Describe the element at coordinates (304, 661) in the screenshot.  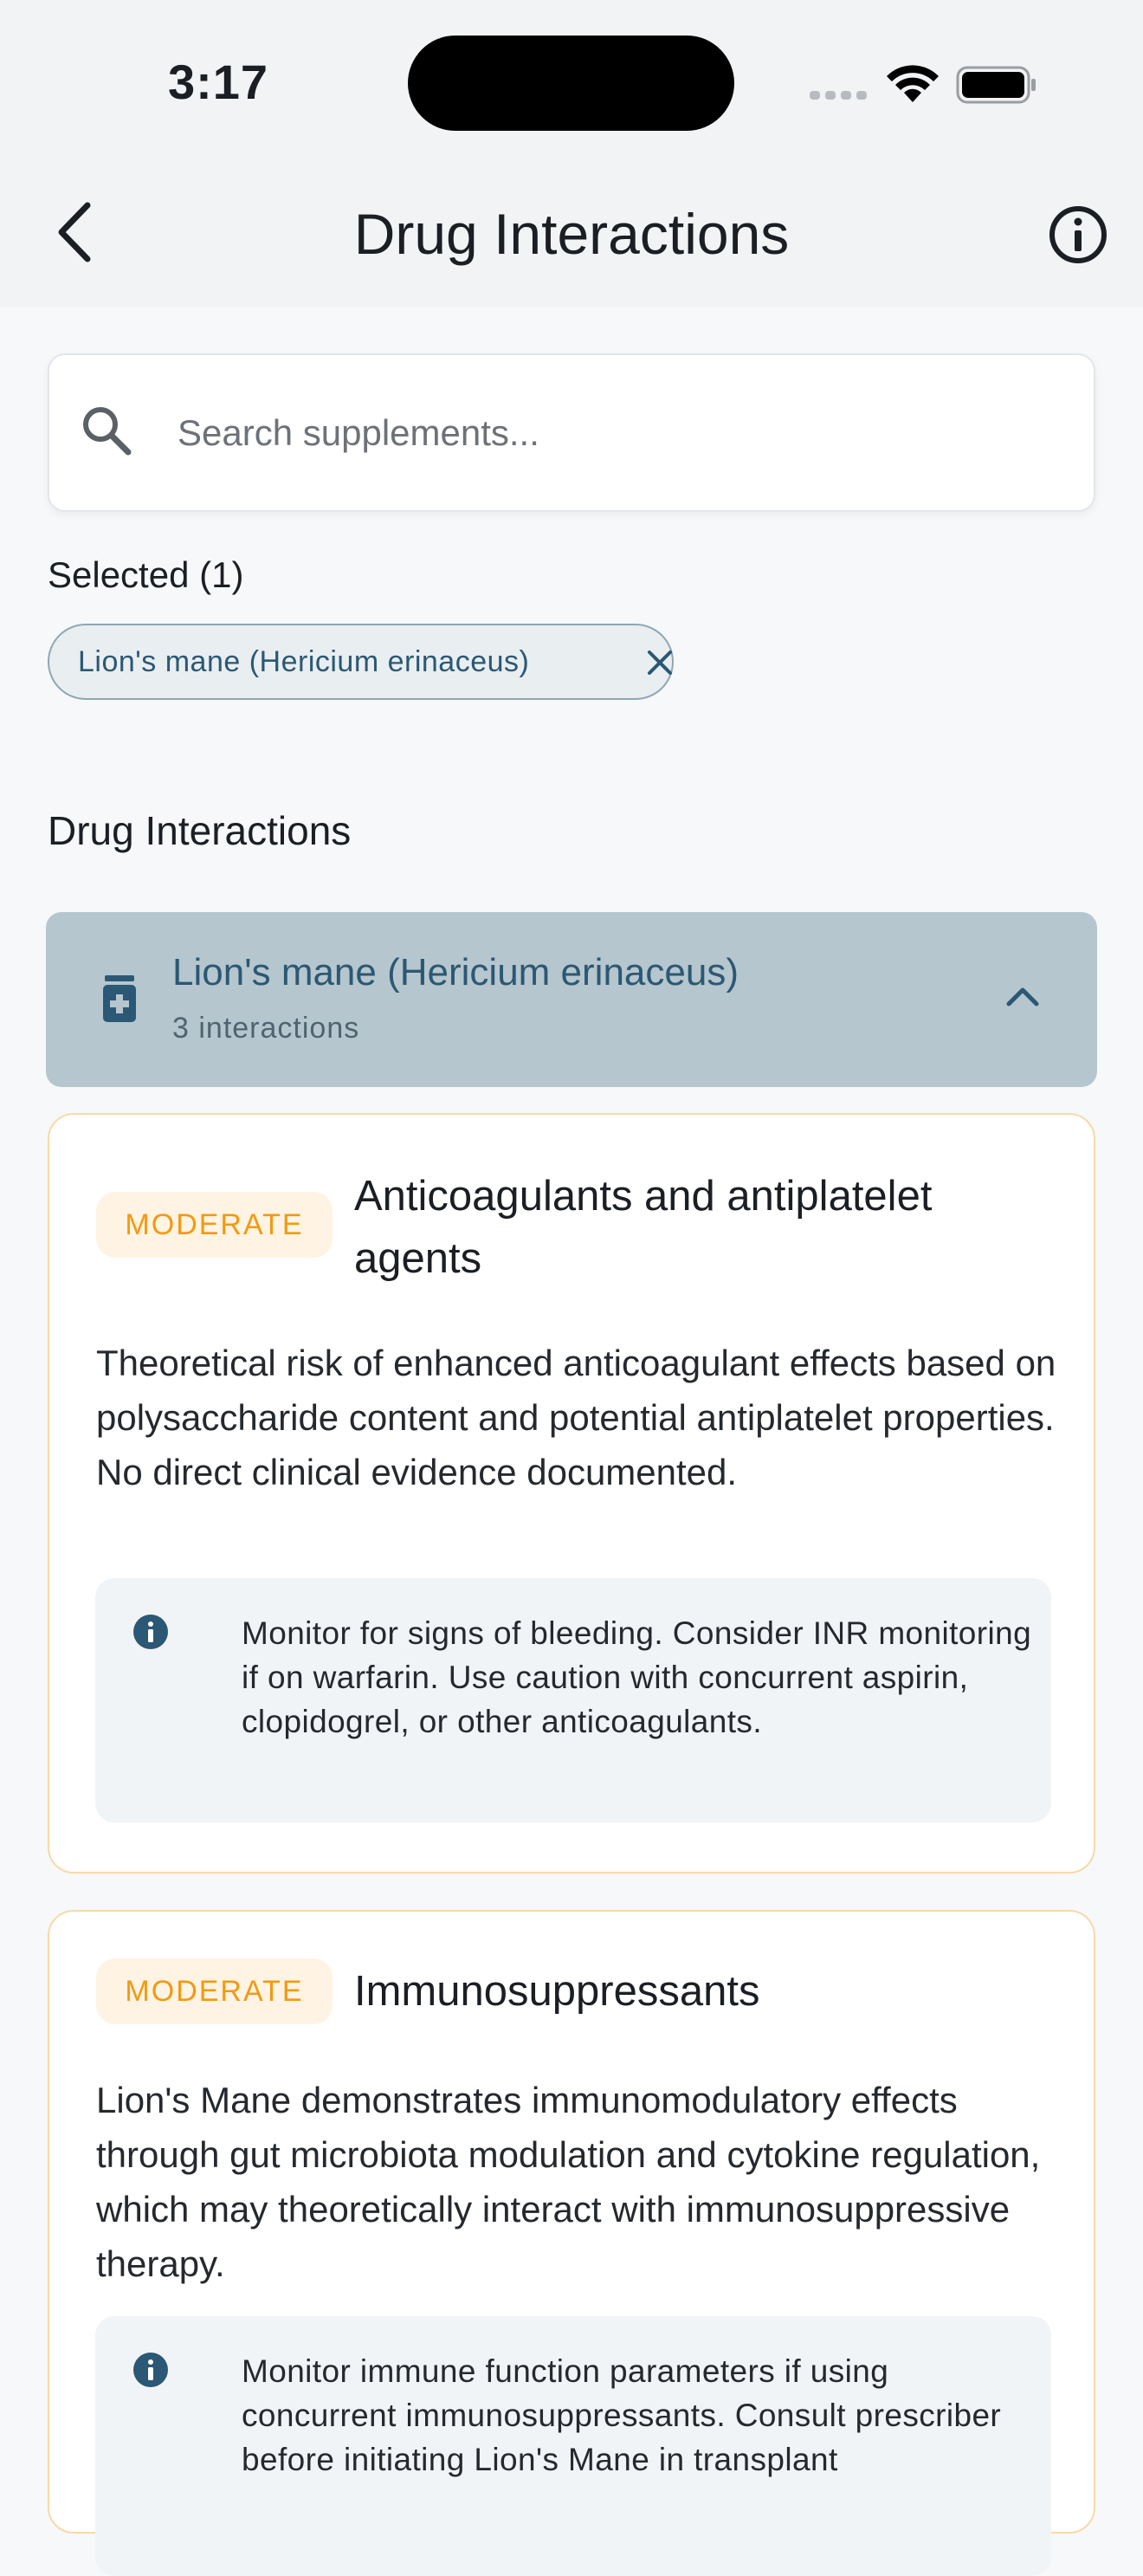
I see `chip-label: Lion's mane (Hericium erinaceus)` at that location.